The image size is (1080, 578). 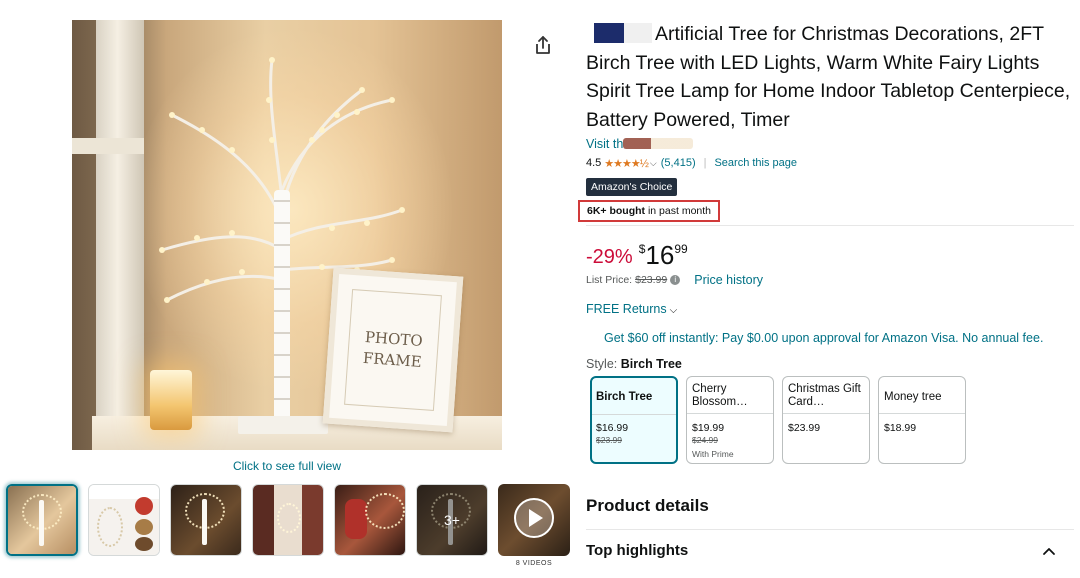 What do you see at coordinates (624, 396) in the screenshot?
I see `swatch-name: Birch Tree` at bounding box center [624, 396].